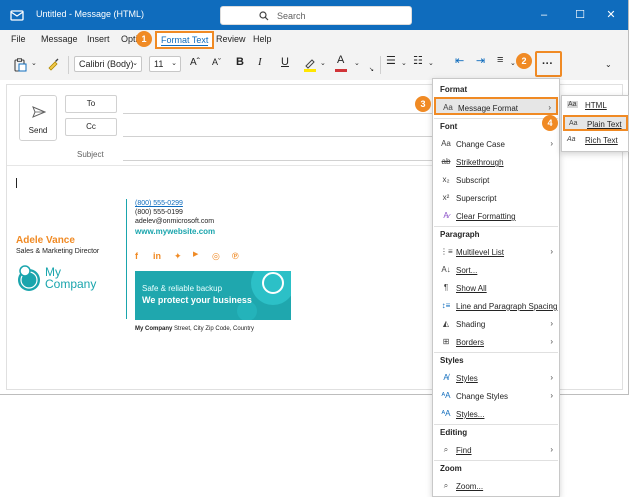  What do you see at coordinates (278, 113) in the screenshot?
I see `to-field` at bounding box center [278, 113].